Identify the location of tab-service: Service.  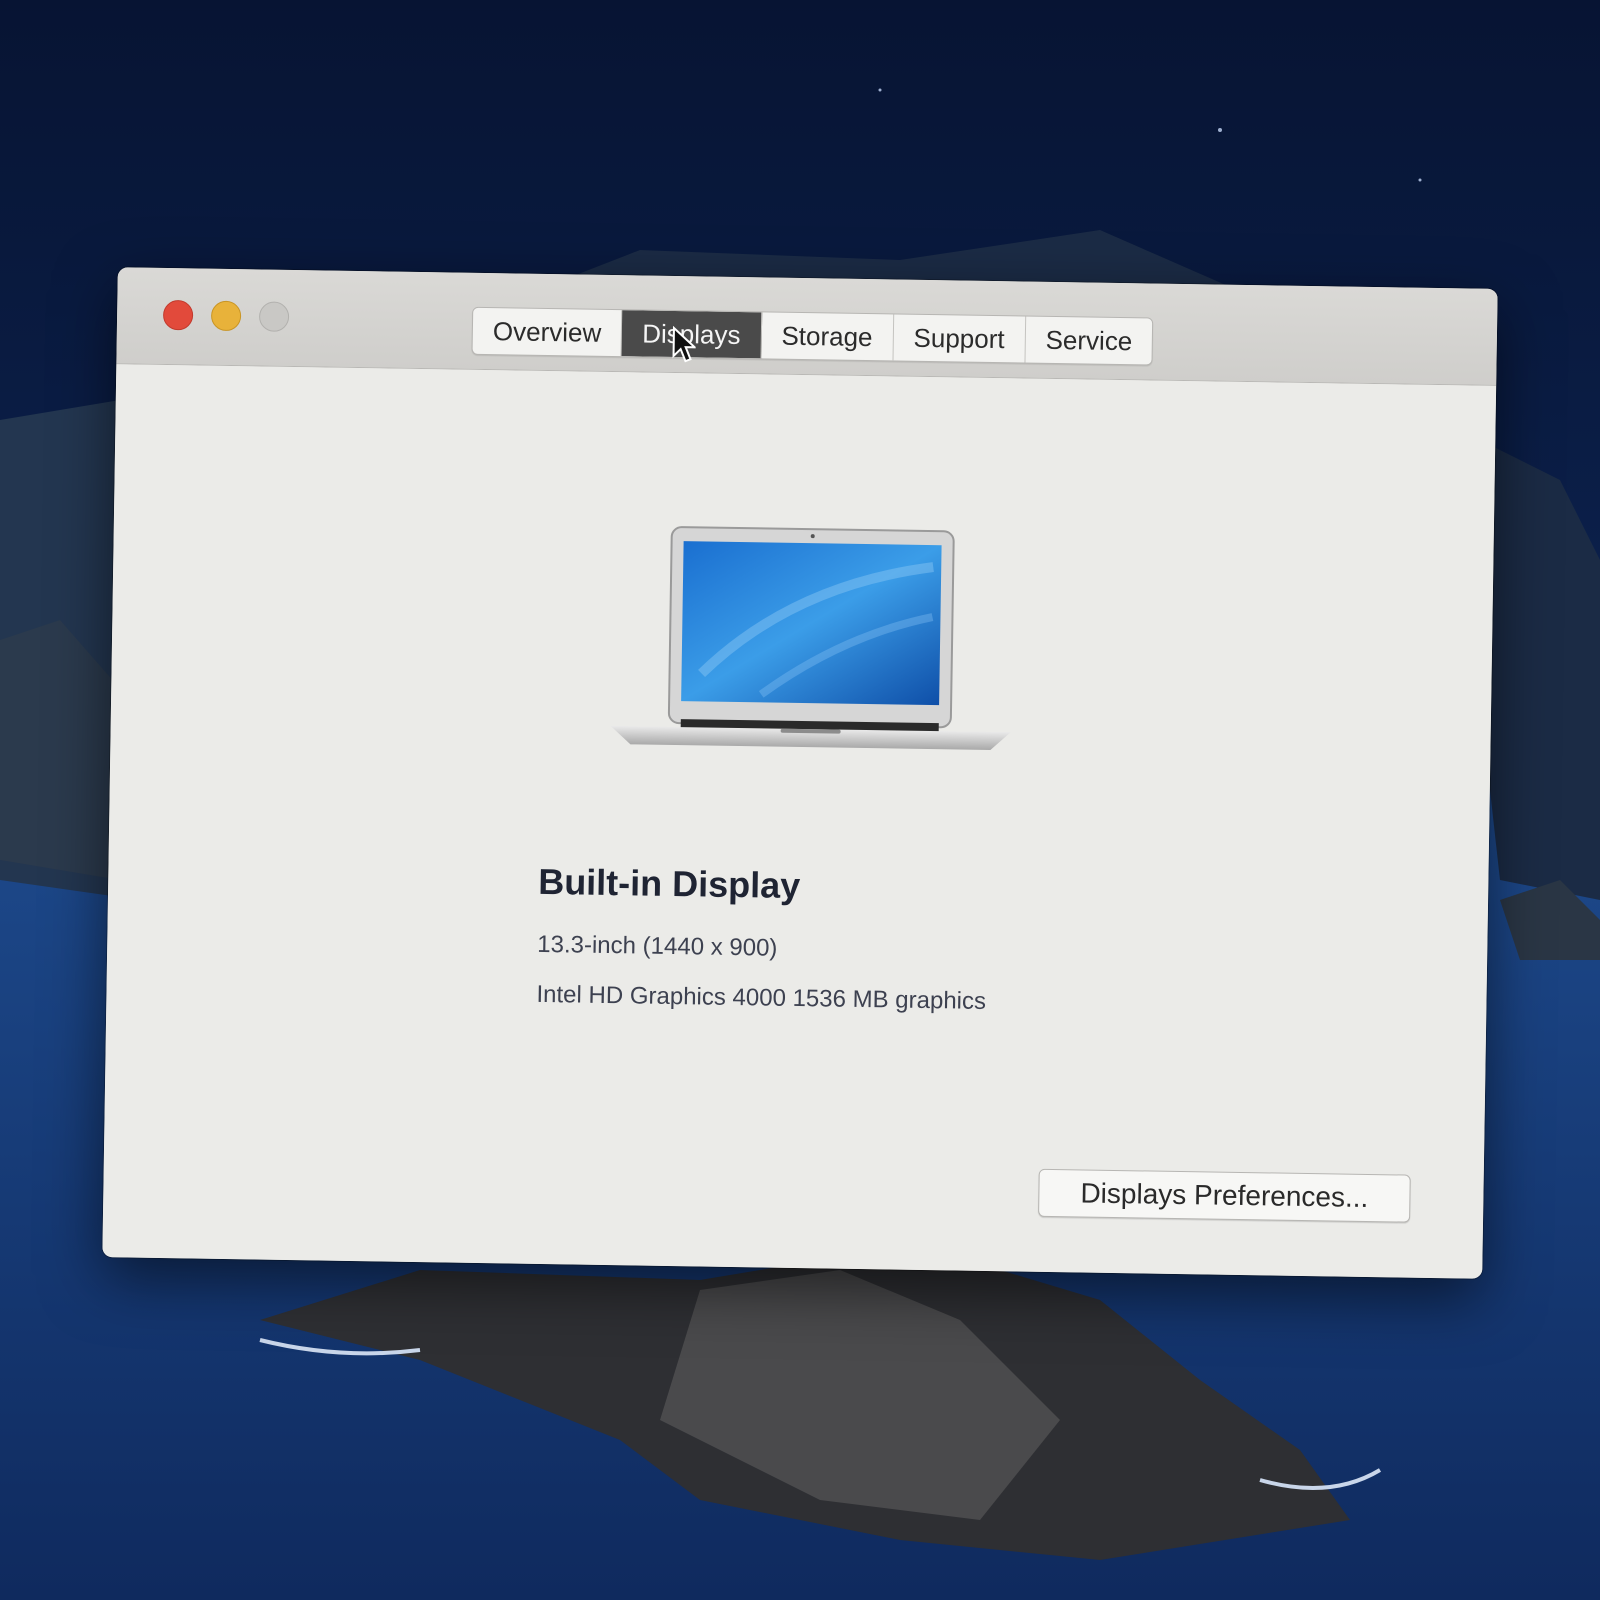
(1088, 340).